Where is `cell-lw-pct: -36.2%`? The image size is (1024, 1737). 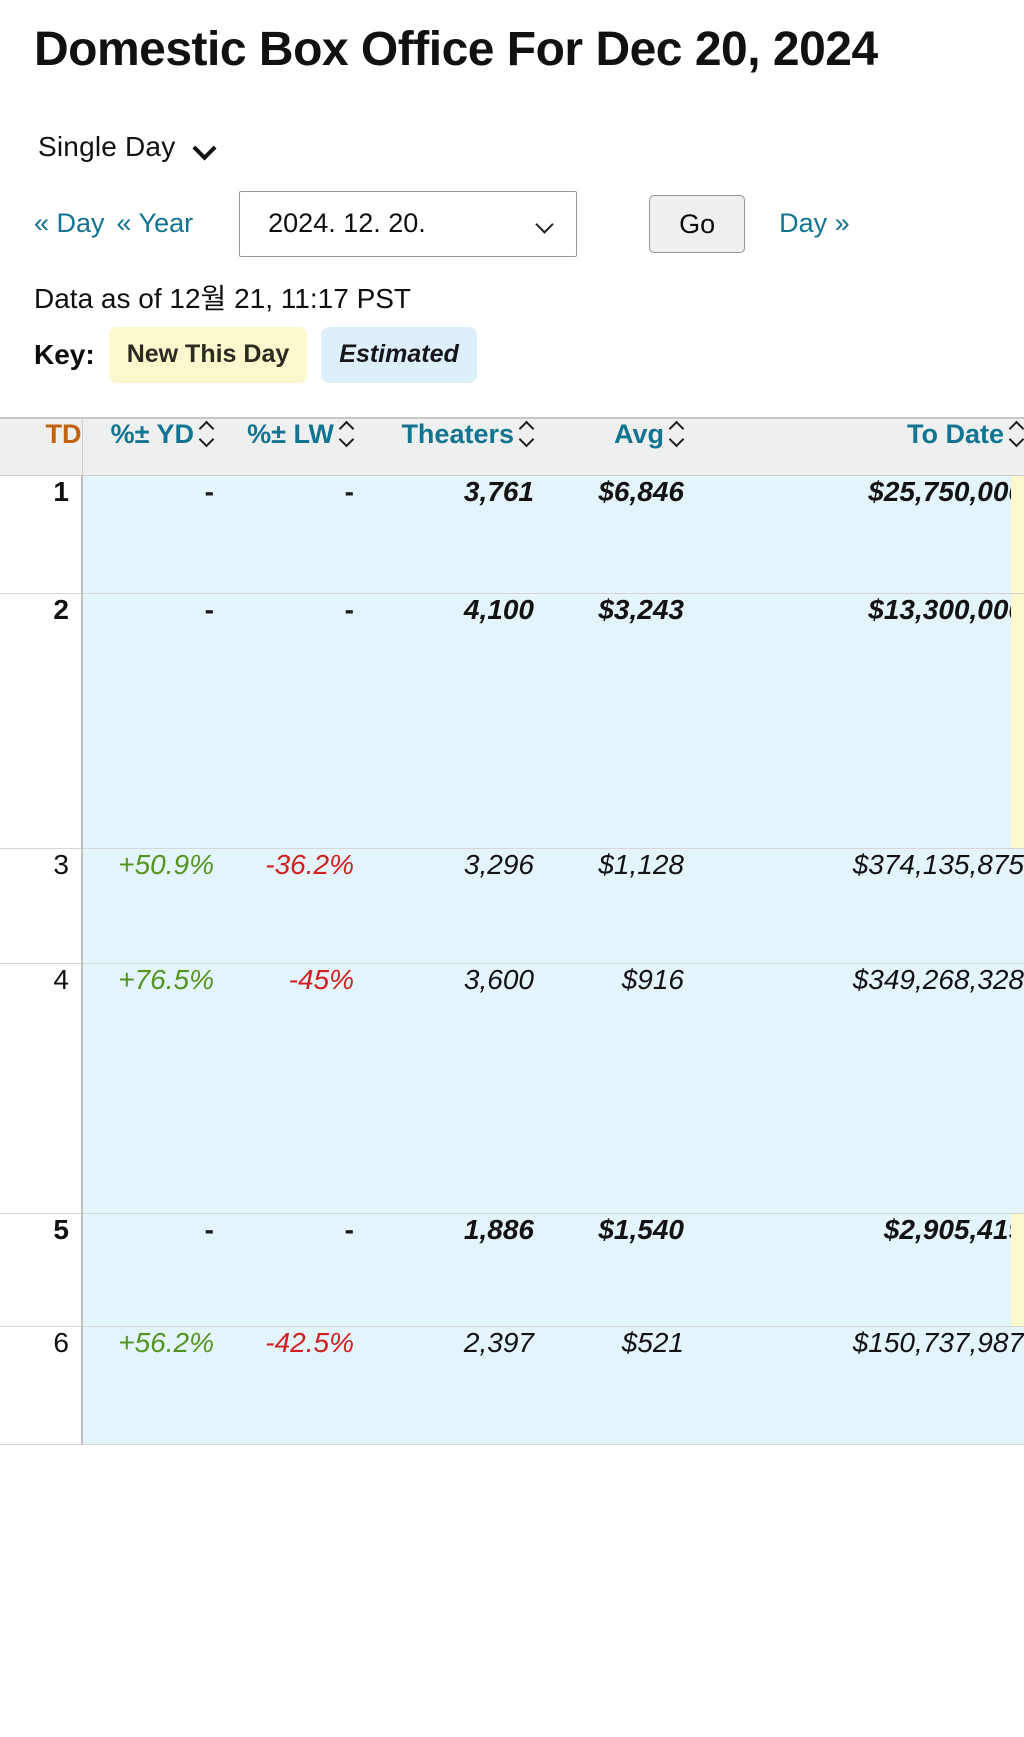 cell-lw-pct: -36.2% is located at coordinates (284, 906).